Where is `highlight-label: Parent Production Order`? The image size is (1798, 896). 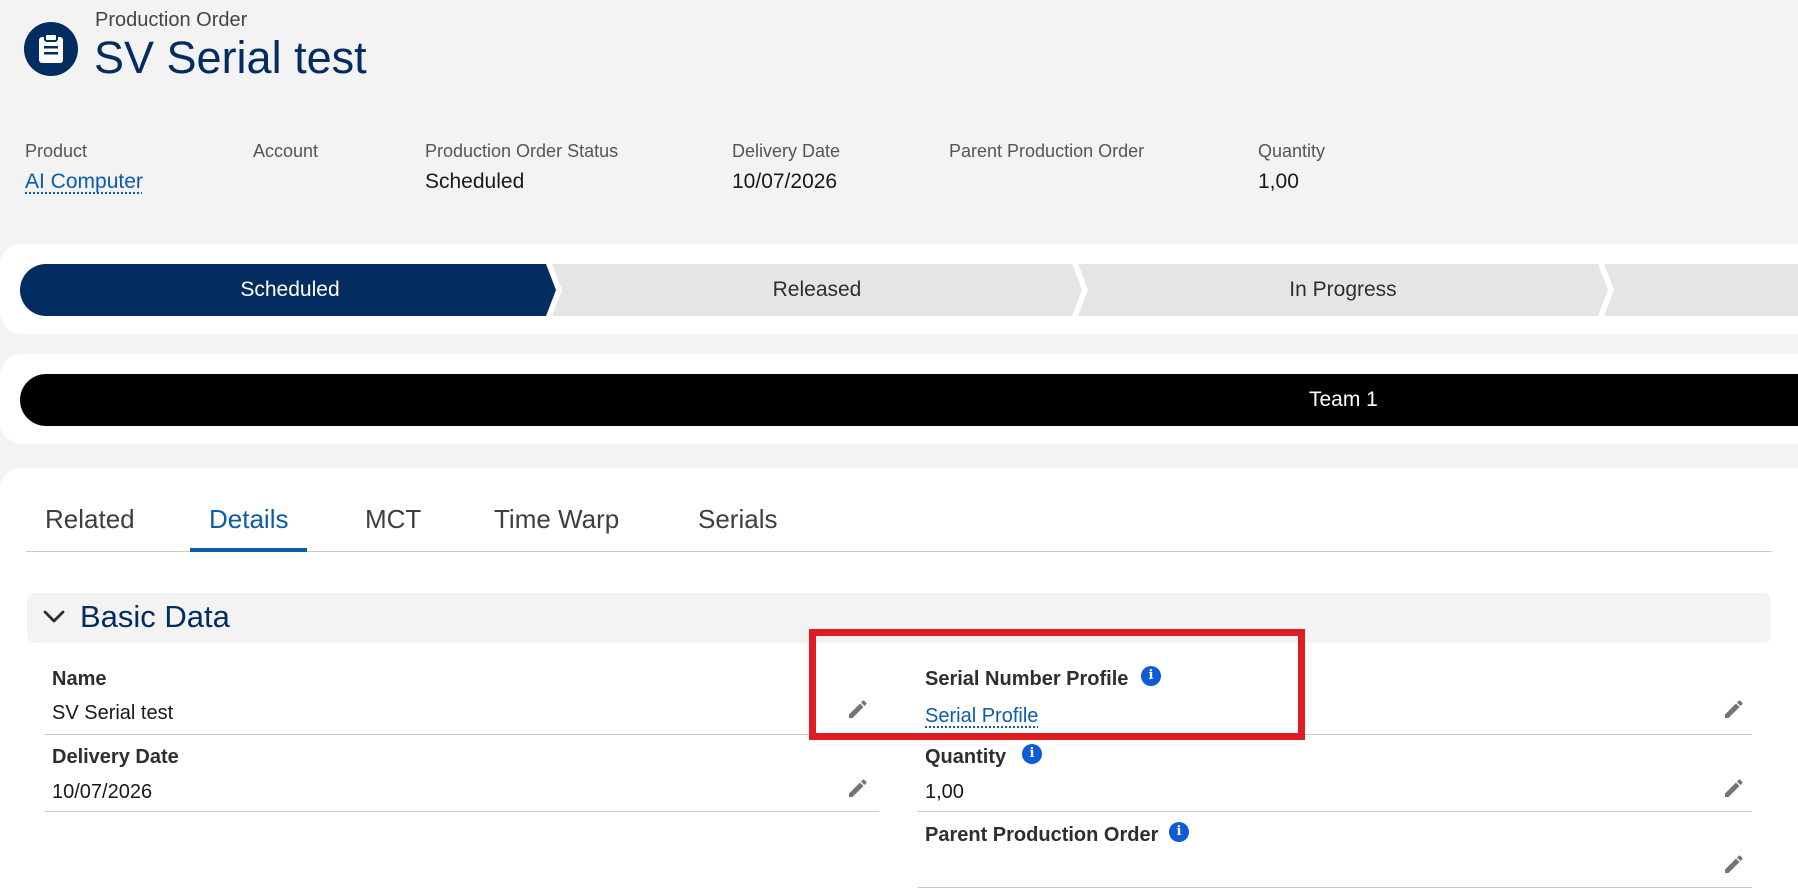 highlight-label: Parent Production Order is located at coordinates (1047, 151).